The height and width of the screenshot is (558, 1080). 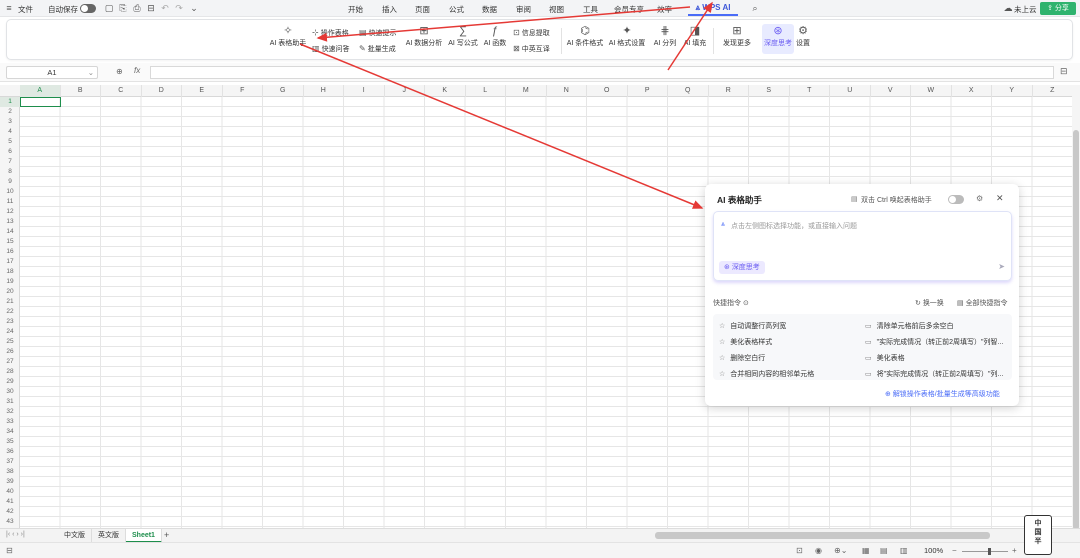 I want to click on tab-insert: 插入, so click(x=389, y=9).